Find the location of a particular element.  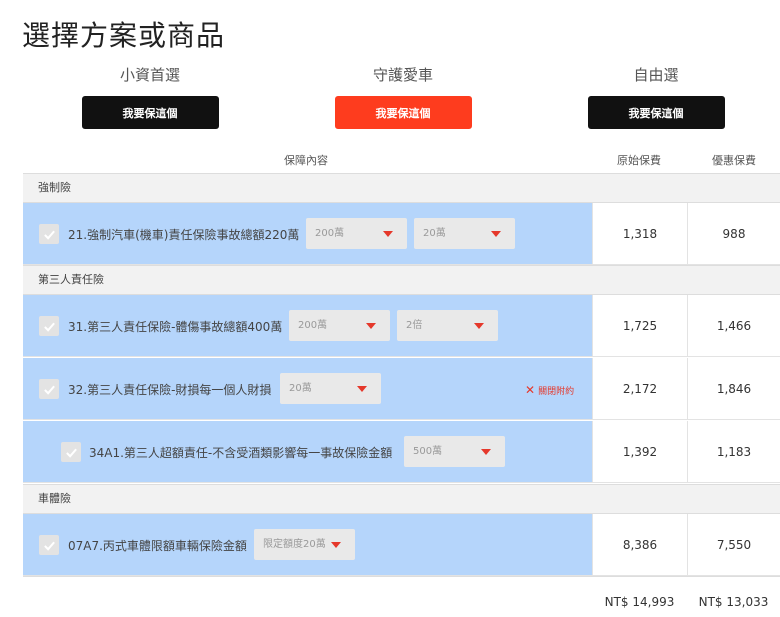

plan-name: 守護愛車 is located at coordinates (402, 75).